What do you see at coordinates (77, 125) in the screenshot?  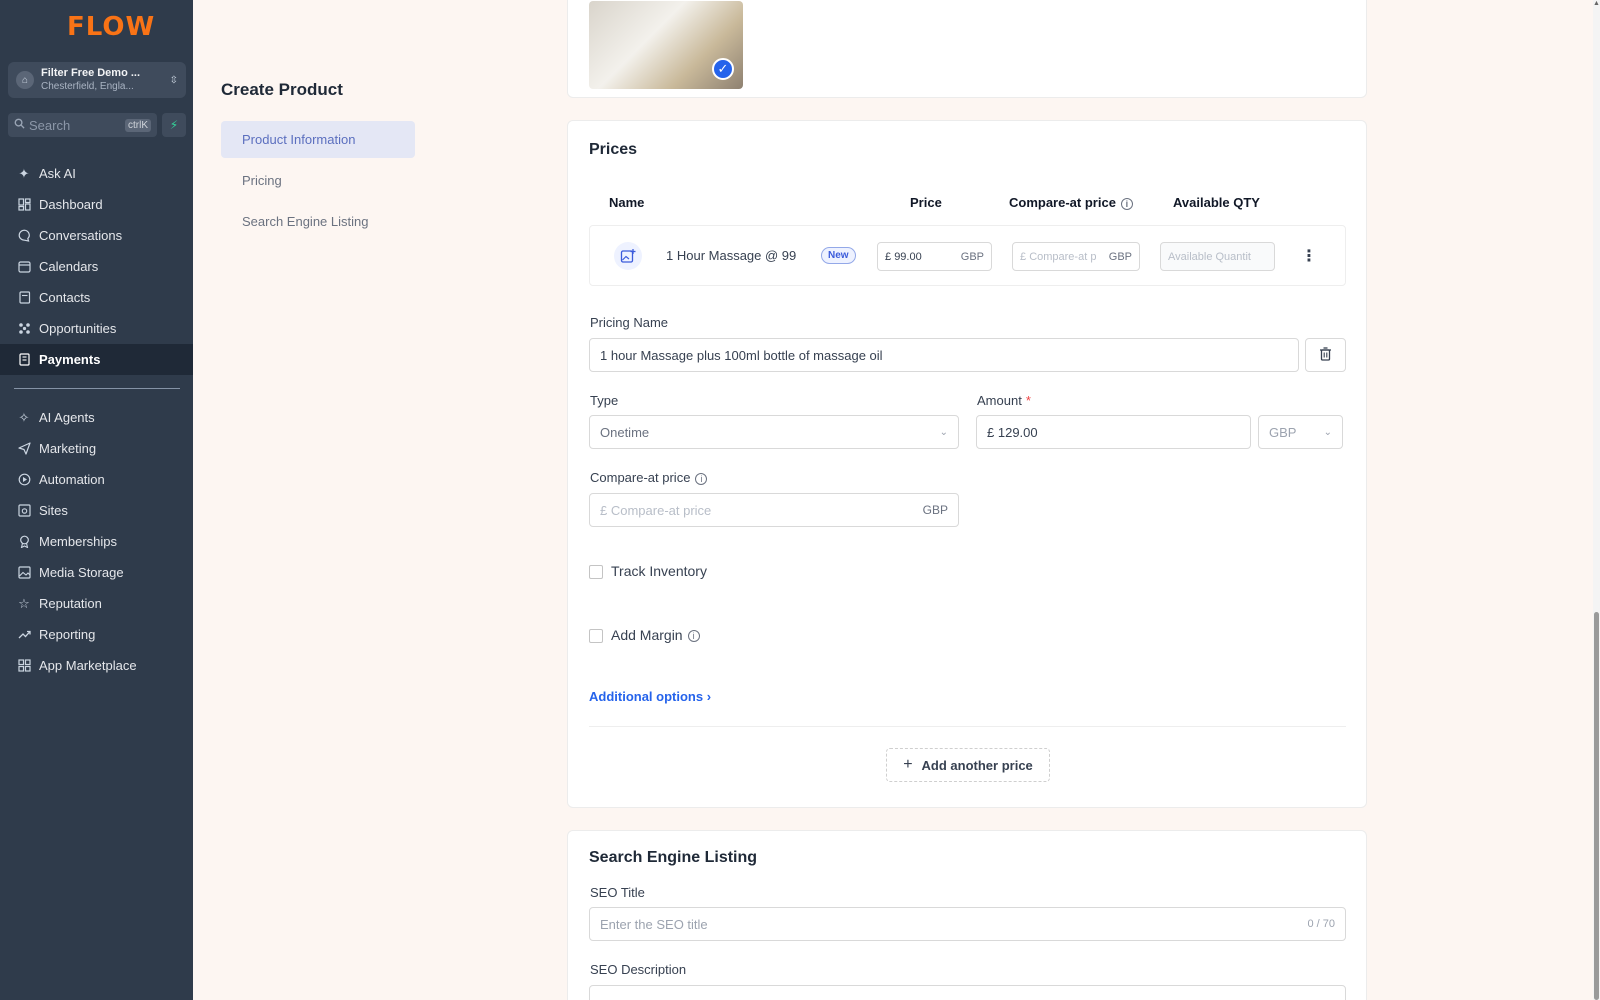 I see `search-input` at bounding box center [77, 125].